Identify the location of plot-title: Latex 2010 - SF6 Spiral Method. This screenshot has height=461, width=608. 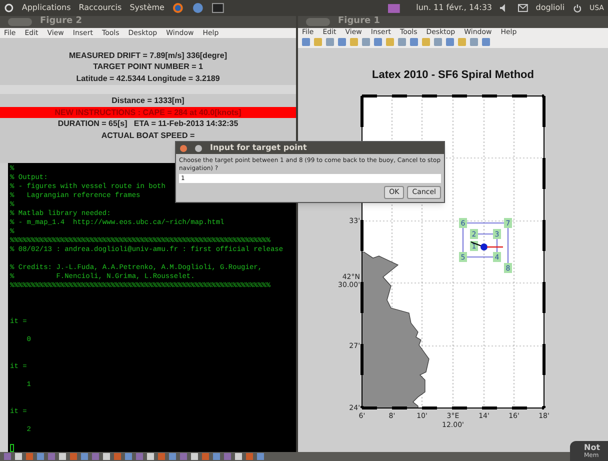
(453, 75).